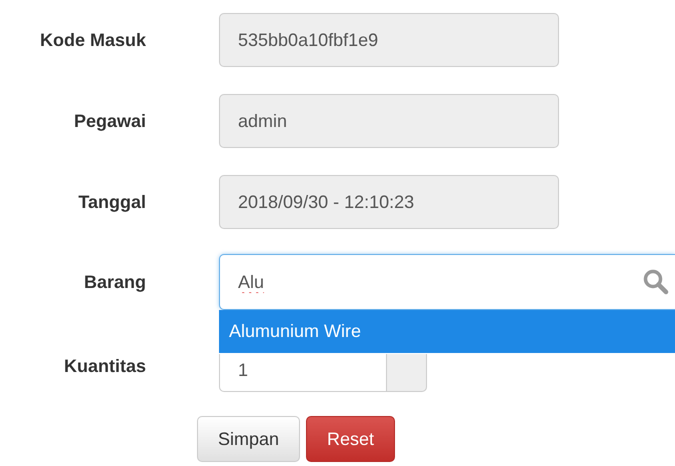 The width and height of the screenshot is (675, 466). I want to click on text-field: admin, so click(389, 121).